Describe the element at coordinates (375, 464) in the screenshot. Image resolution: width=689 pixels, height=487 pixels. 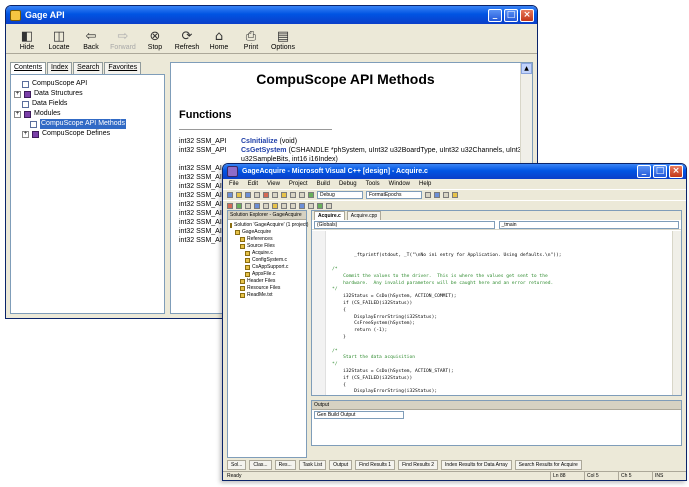
I see `tool-tab-find-results-1: Find Results 1` at that location.